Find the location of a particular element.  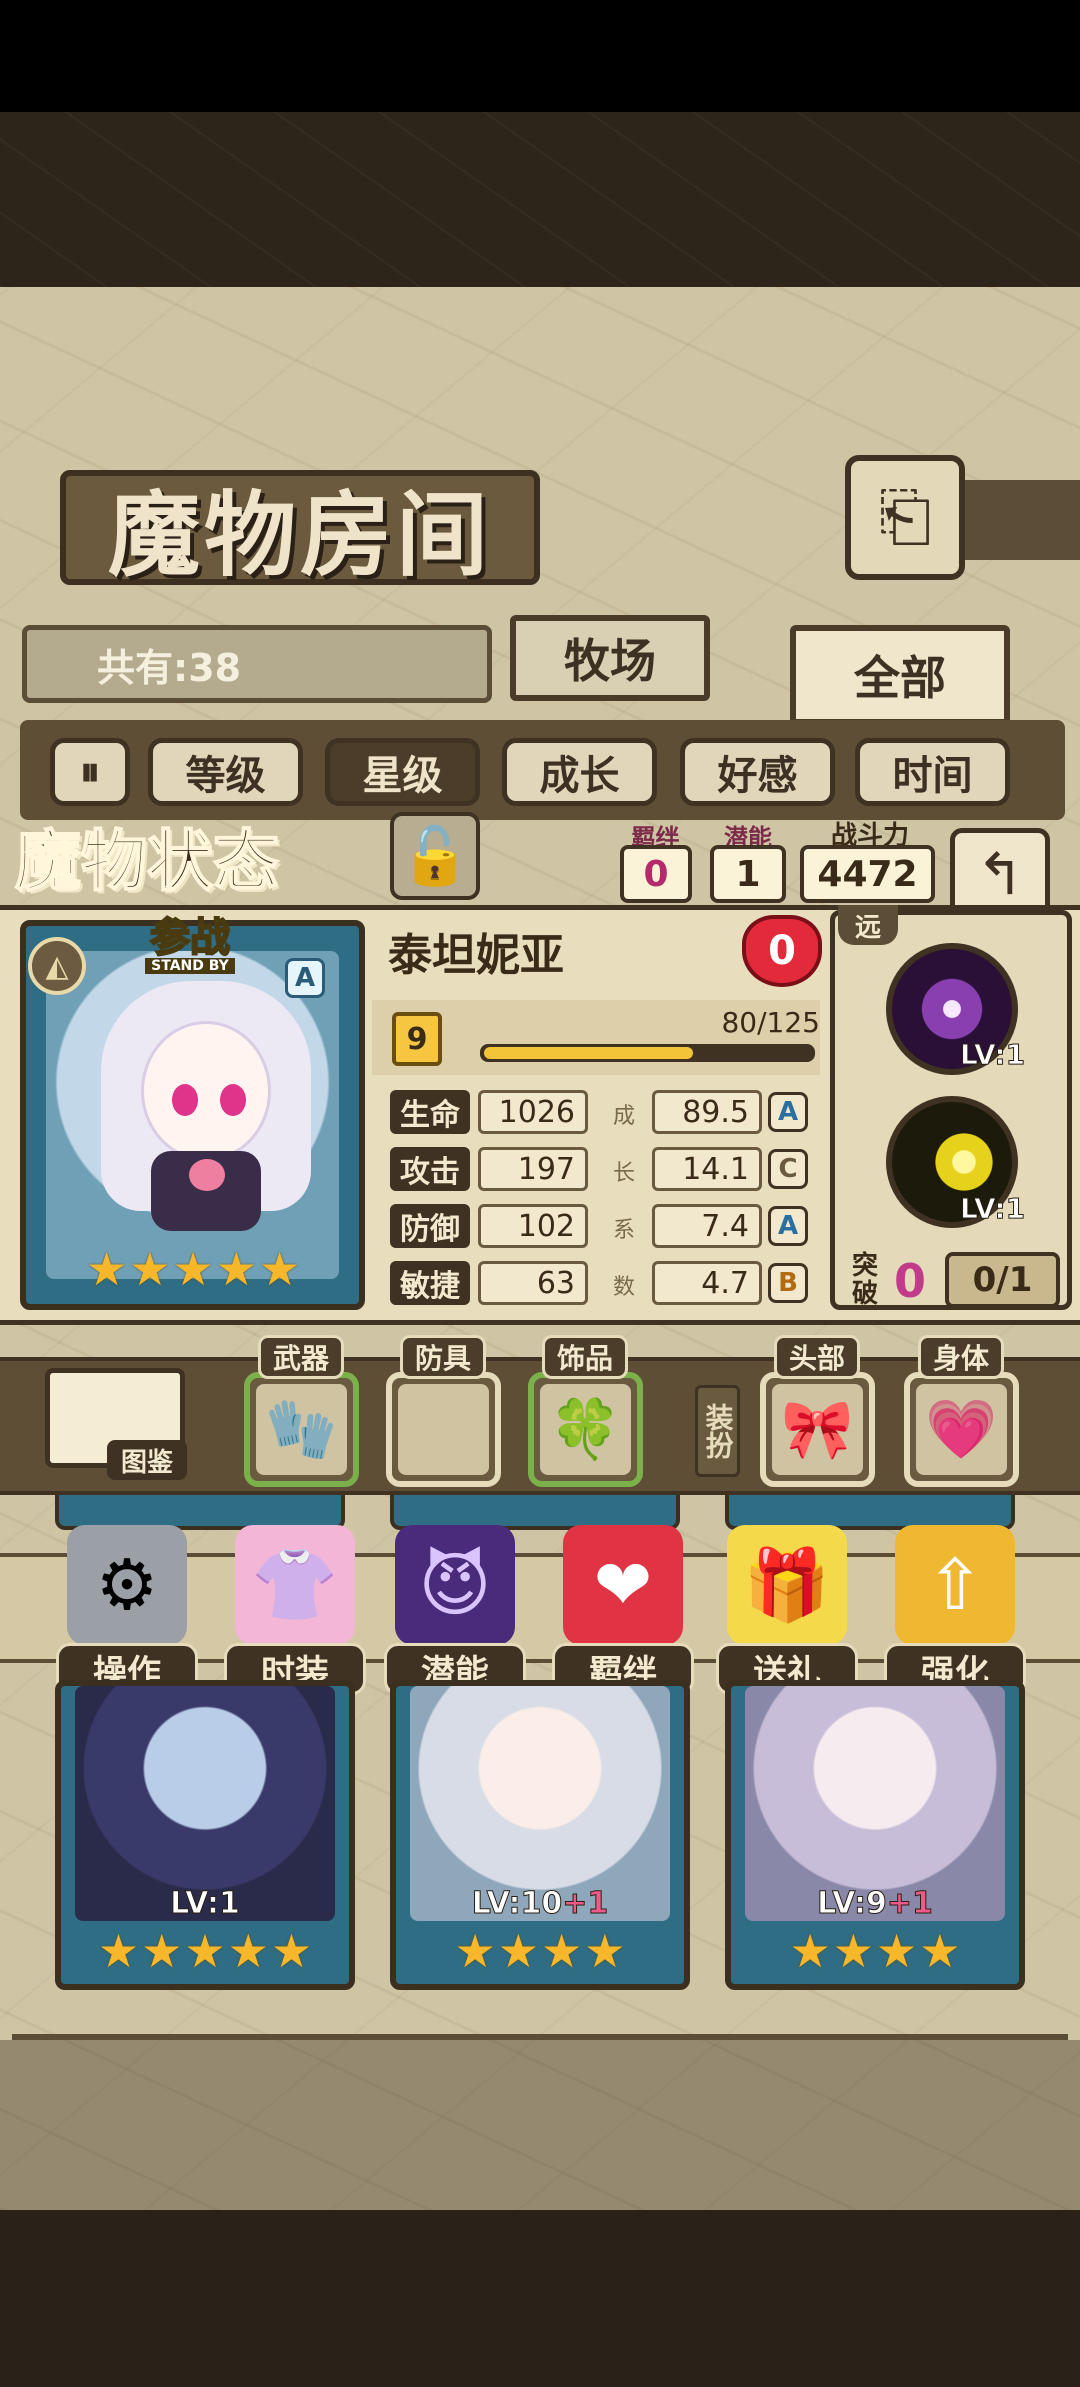

exp-bar-fill is located at coordinates (588, 1053).